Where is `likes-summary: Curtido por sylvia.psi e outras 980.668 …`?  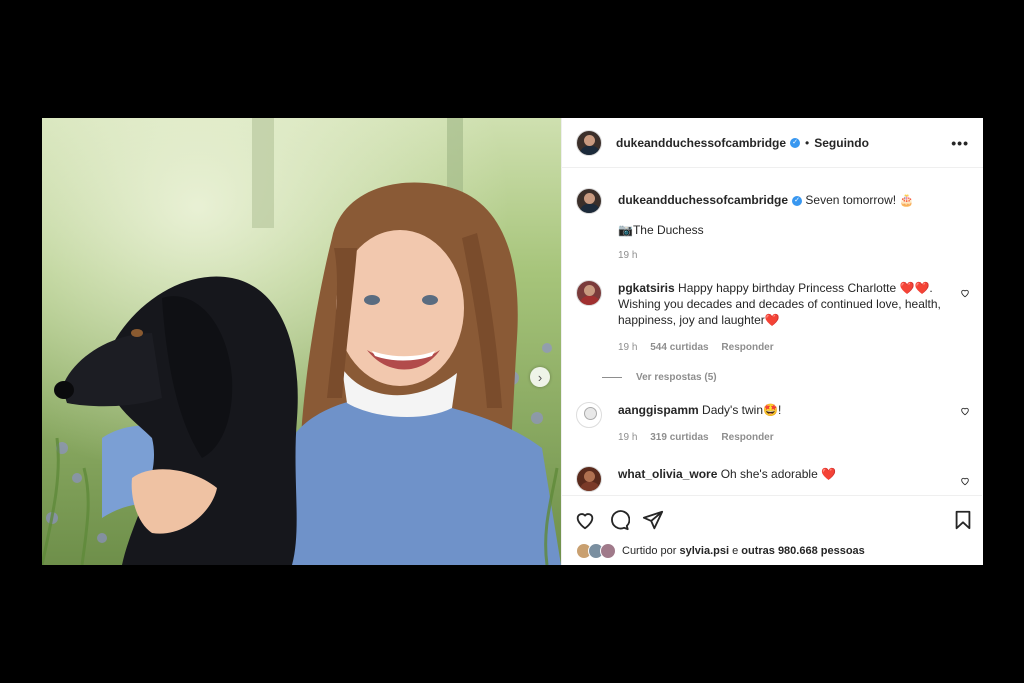 likes-summary: Curtido por sylvia.psi e outras 980.668 … is located at coordinates (720, 551).